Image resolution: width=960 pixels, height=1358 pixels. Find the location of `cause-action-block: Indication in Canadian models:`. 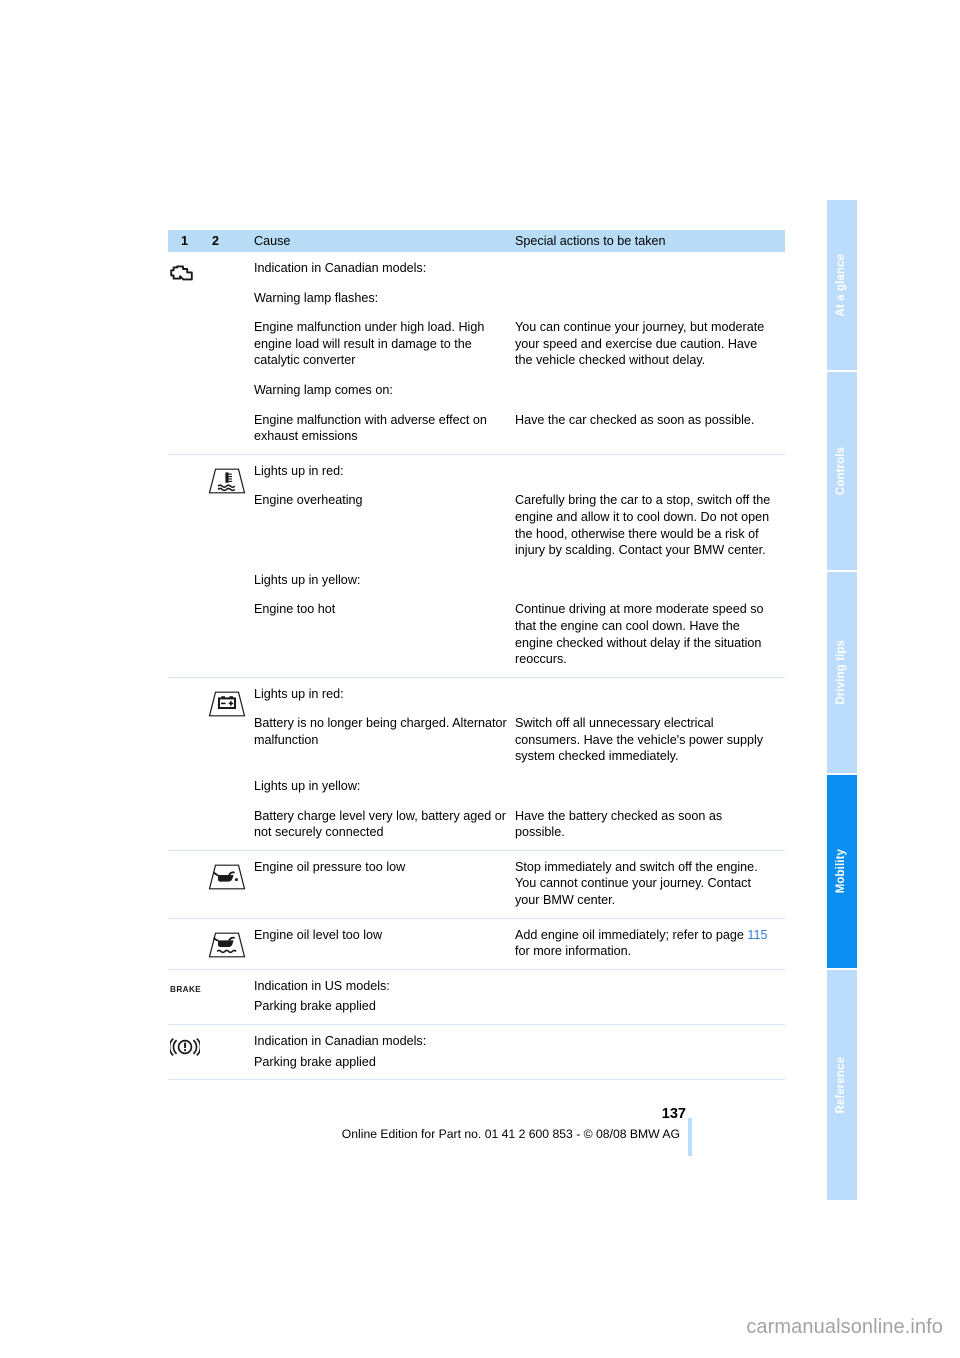

cause-action-block: Indication in Canadian models: is located at coordinates (519, 1041).